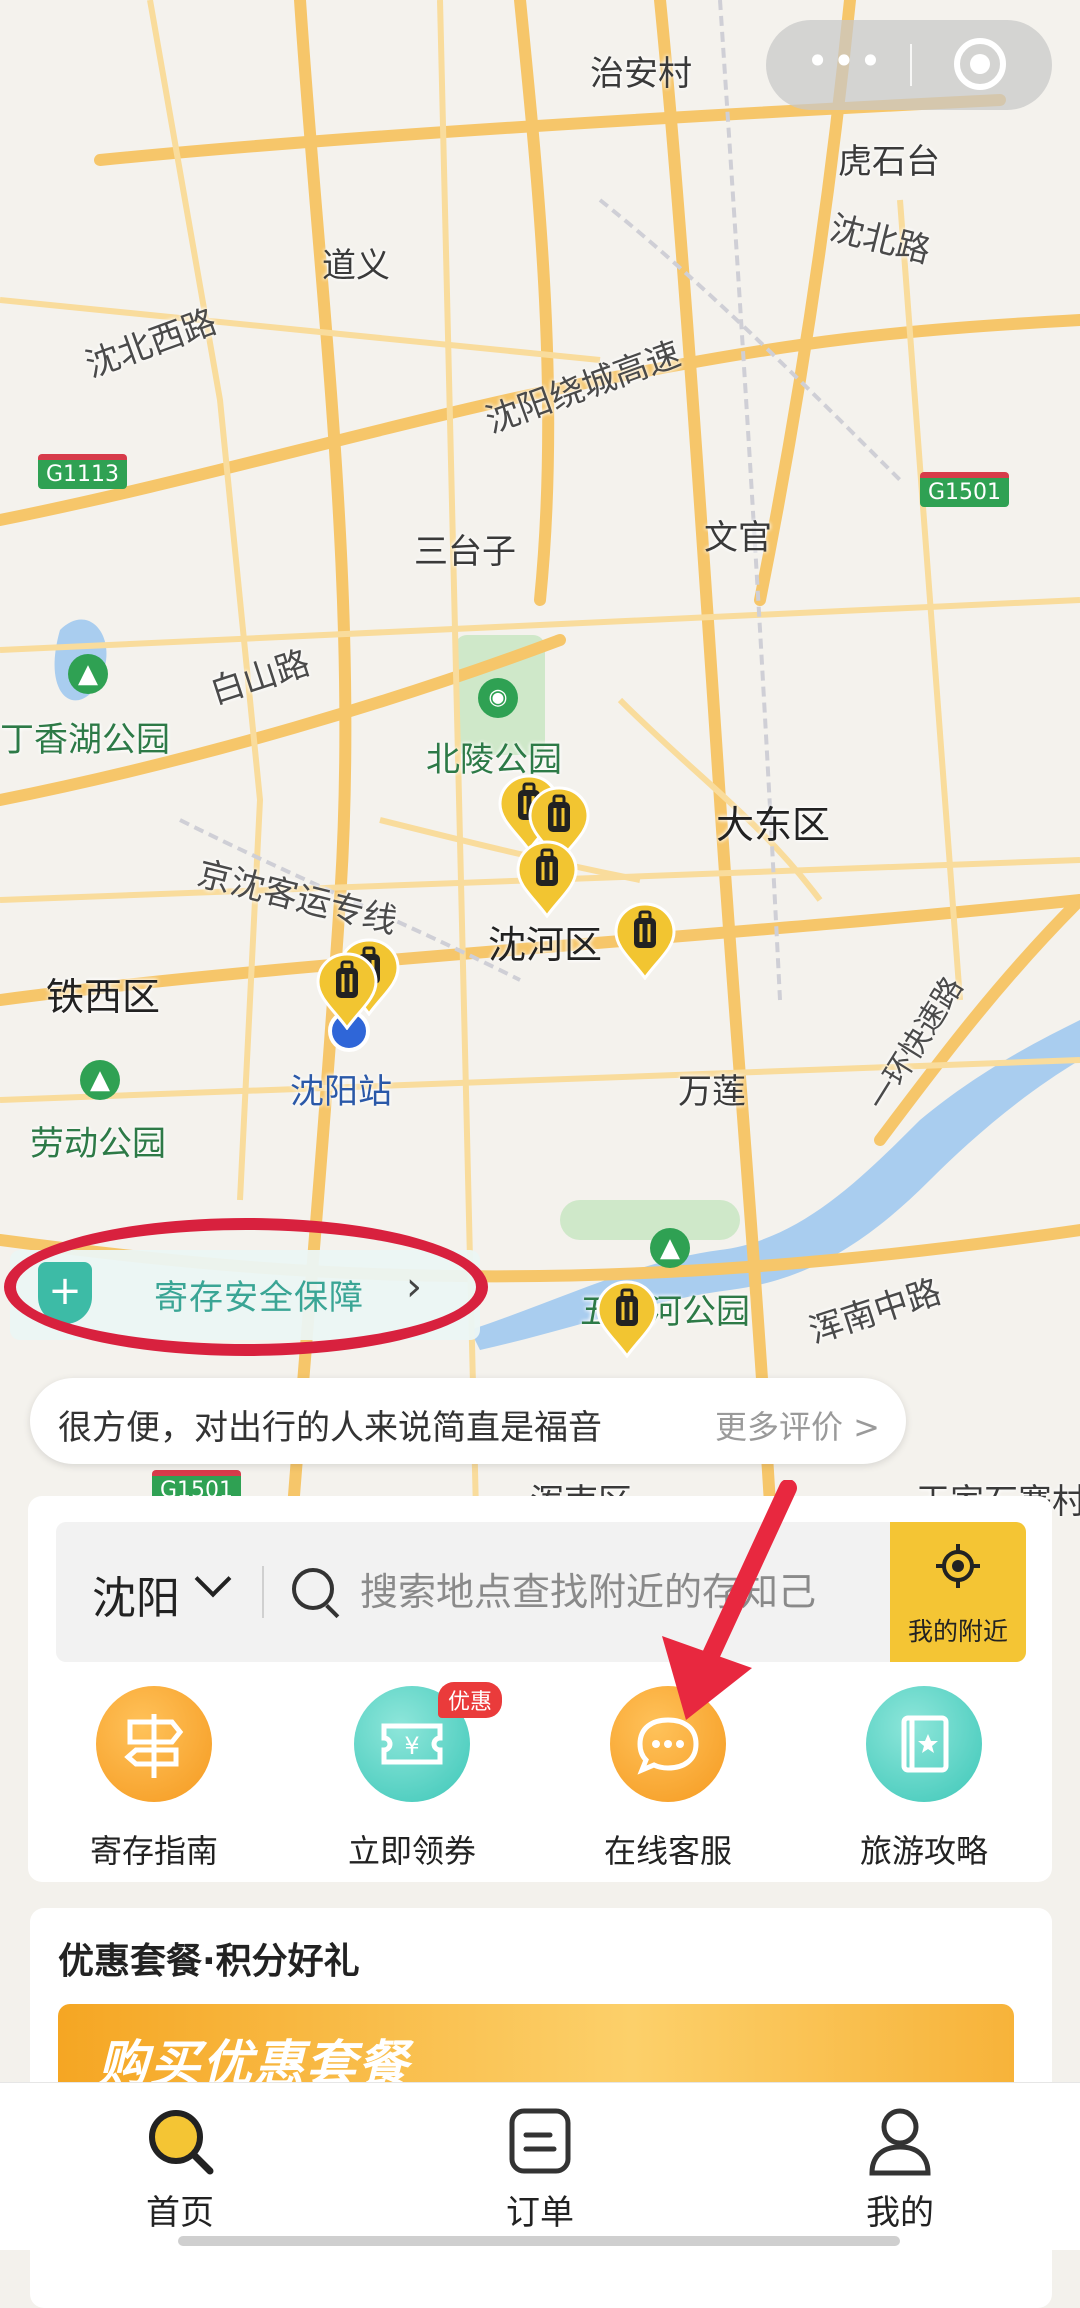 The height and width of the screenshot is (2308, 1080). I want to click on quick-storage-guide: 寄存指南, so click(154, 1779).